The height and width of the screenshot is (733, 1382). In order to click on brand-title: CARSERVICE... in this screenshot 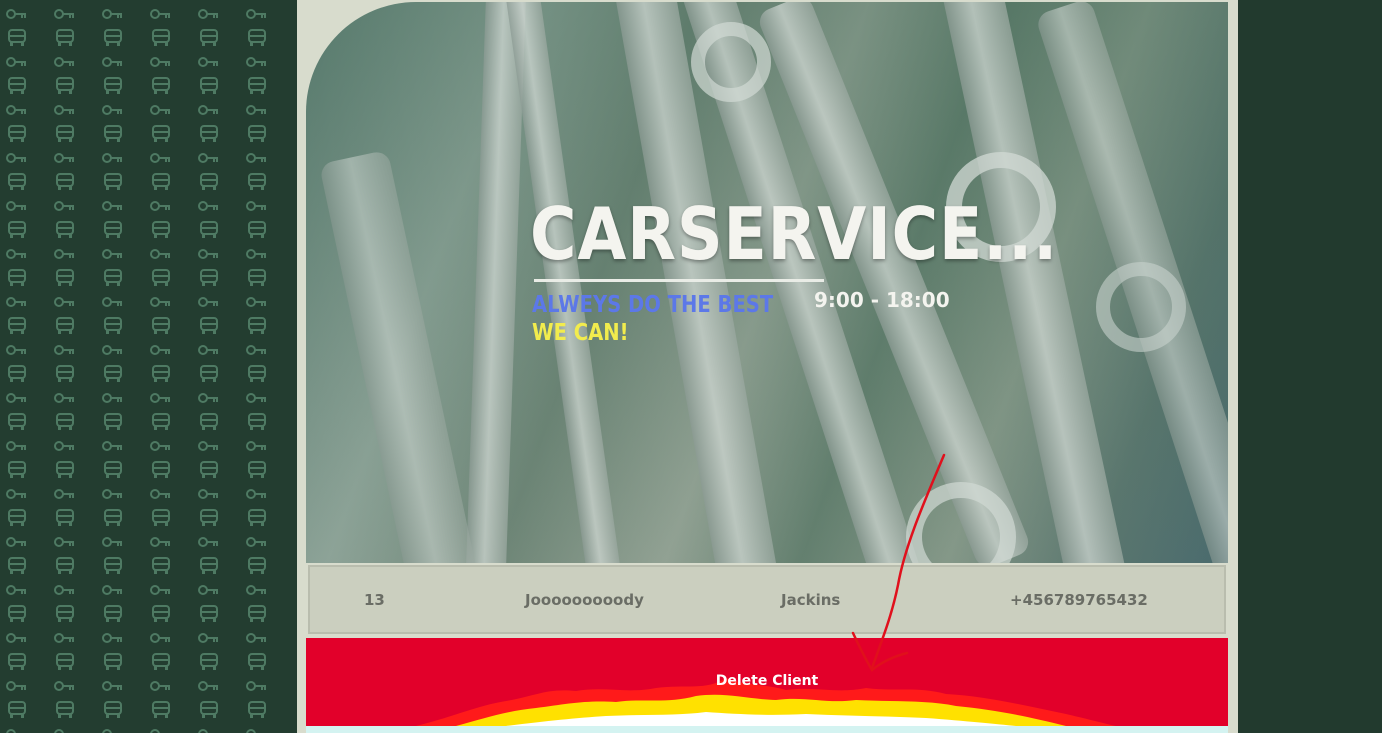, I will do `click(794, 234)`.